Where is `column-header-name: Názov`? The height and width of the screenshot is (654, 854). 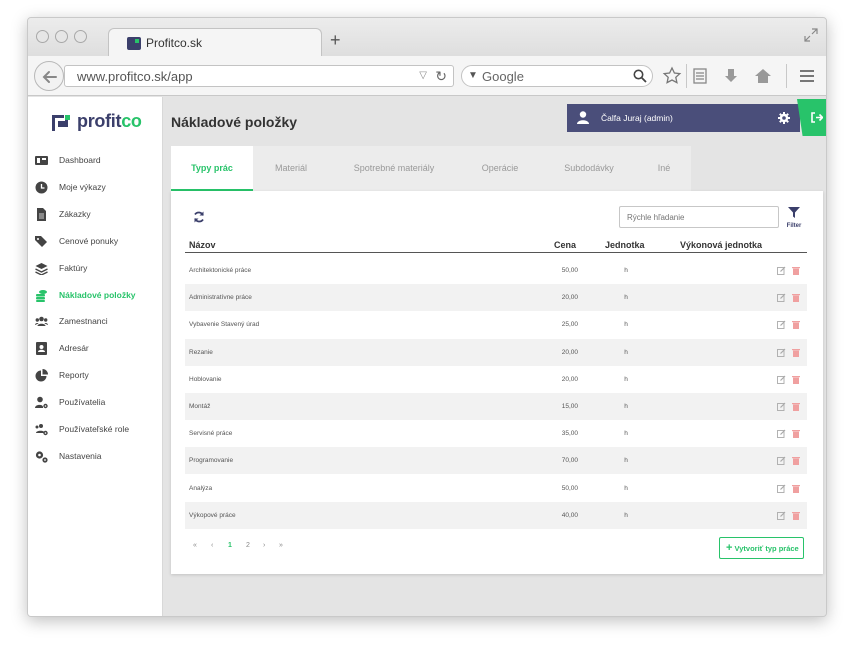 column-header-name: Názov is located at coordinates (202, 245).